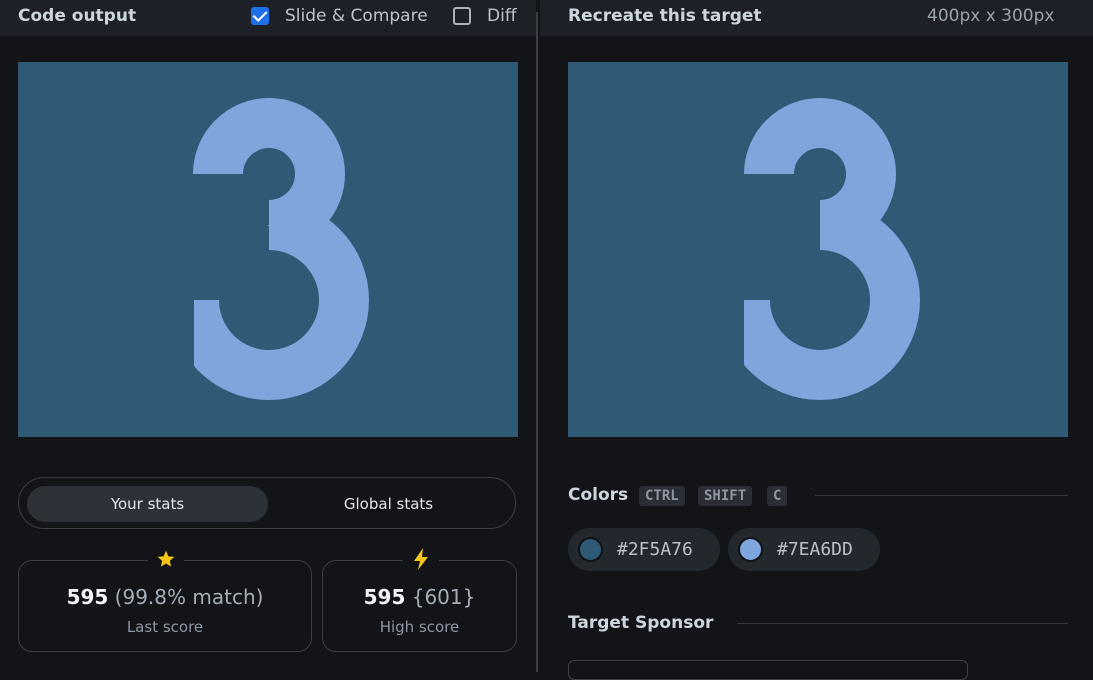  Describe the element at coordinates (941, 495) in the screenshot. I see `colors-divider` at that location.